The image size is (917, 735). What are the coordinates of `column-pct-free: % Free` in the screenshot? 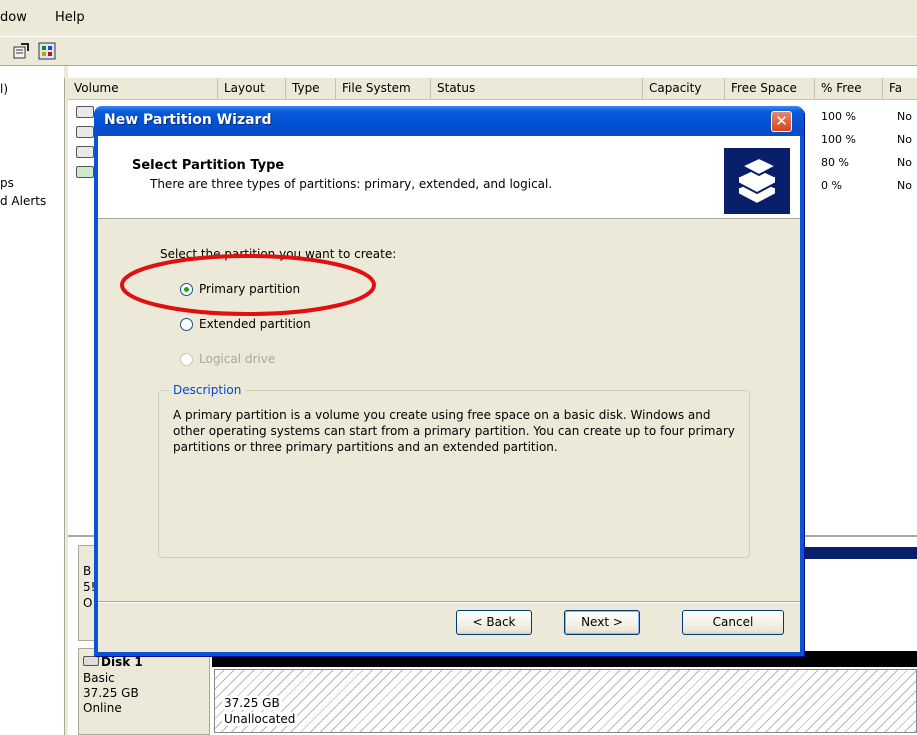 It's located at (849, 88).